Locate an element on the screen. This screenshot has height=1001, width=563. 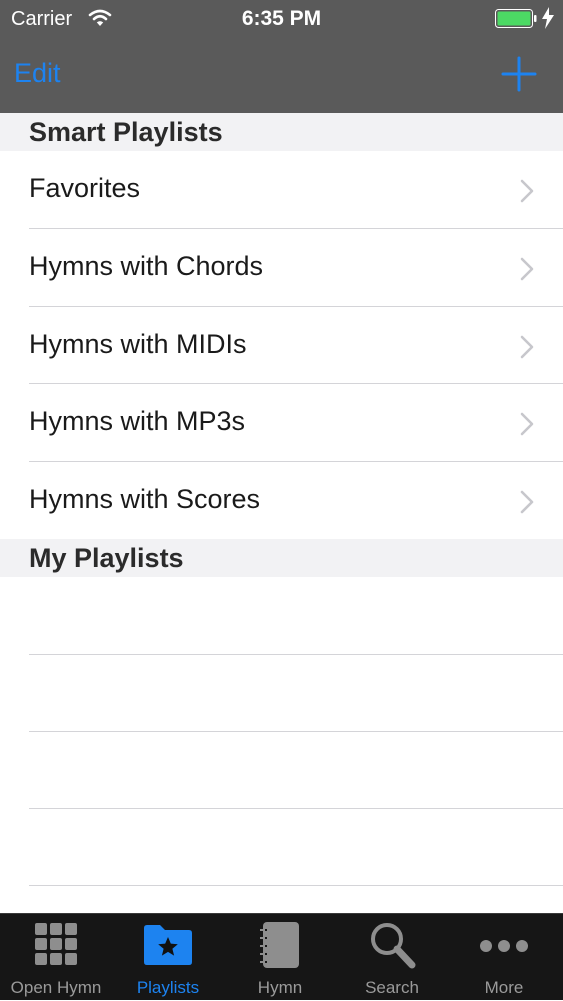
edit-button: Edit is located at coordinates (37, 73).